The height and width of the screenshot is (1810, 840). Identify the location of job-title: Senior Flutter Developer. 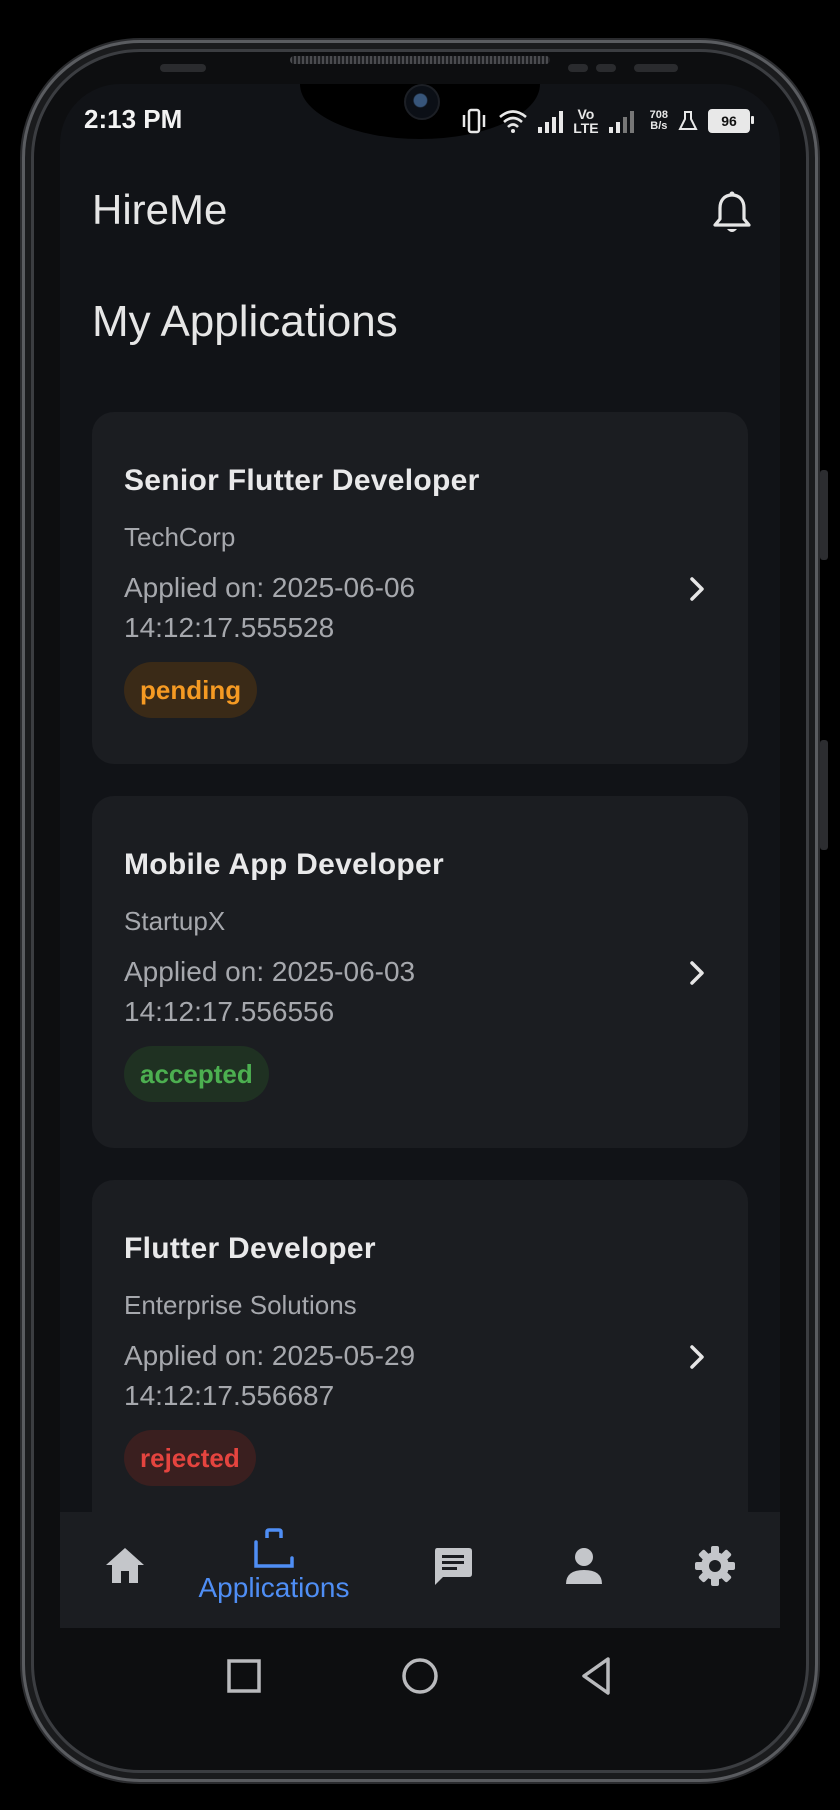
(302, 480).